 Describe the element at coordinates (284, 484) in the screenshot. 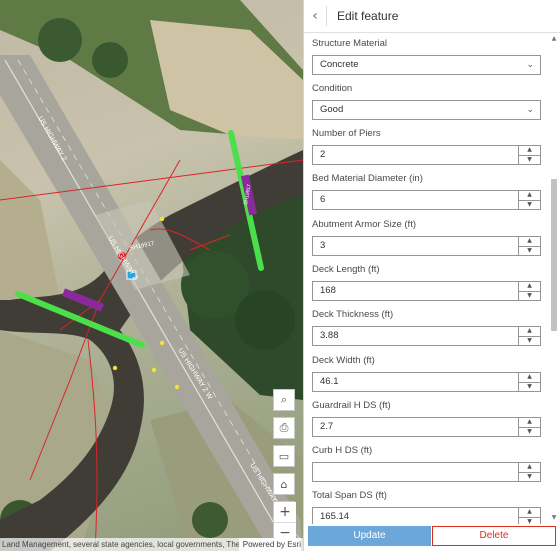

I see `home-icon: ⌂` at that location.